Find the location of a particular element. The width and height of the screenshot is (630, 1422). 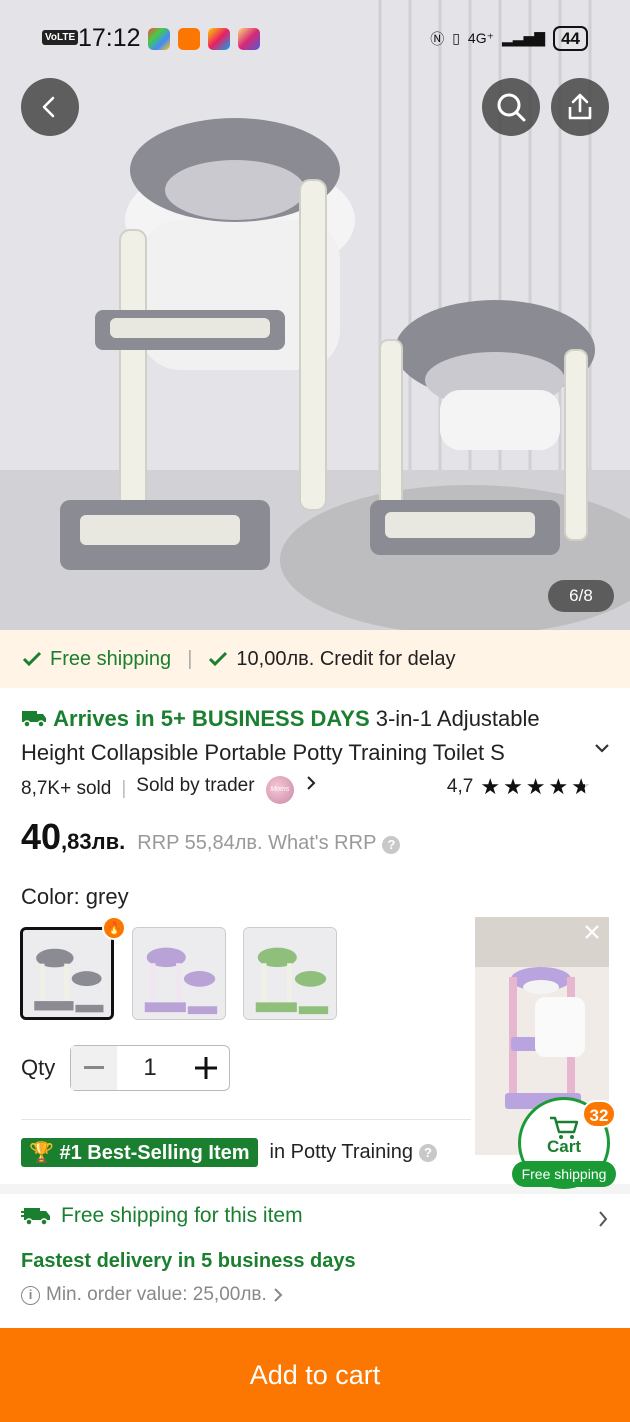

color-swatch-grey is located at coordinates (67, 973).